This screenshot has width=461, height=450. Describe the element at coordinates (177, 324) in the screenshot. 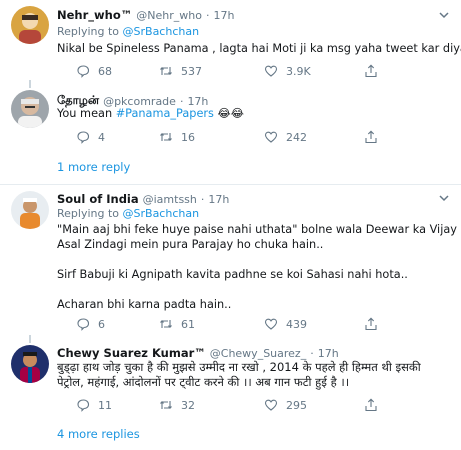

I see `retweet-button: 61` at that location.